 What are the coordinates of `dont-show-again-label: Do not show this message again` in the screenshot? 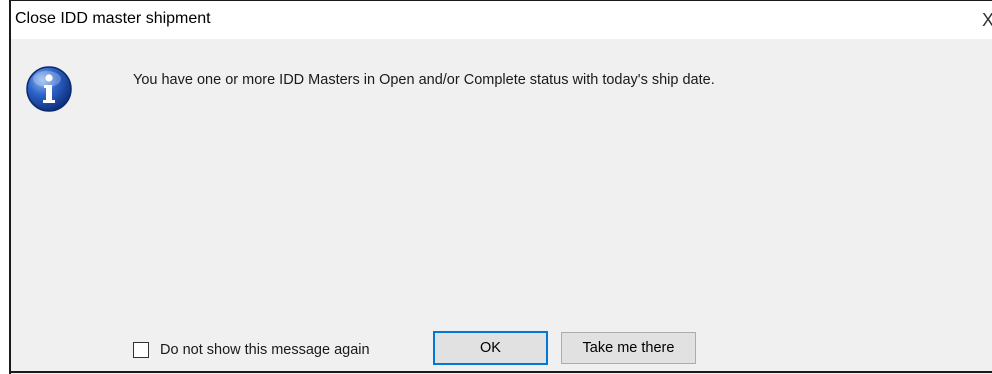 It's located at (265, 350).